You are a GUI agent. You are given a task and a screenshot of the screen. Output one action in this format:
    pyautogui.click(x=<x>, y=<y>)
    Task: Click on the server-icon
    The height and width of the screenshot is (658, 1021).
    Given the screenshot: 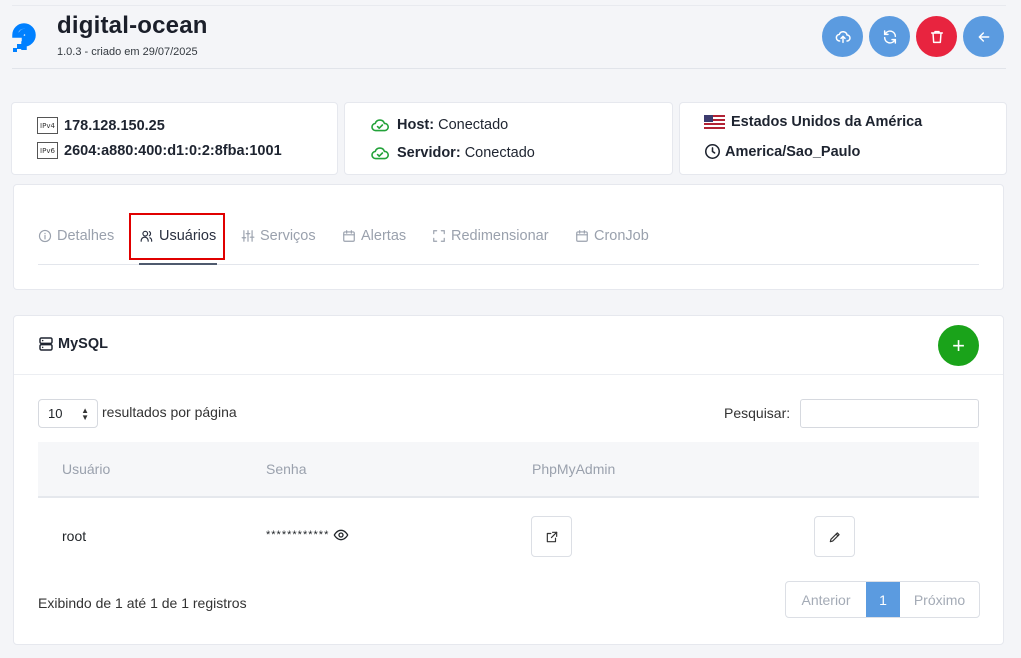 What is the action you would take?
    pyautogui.click(x=46, y=344)
    